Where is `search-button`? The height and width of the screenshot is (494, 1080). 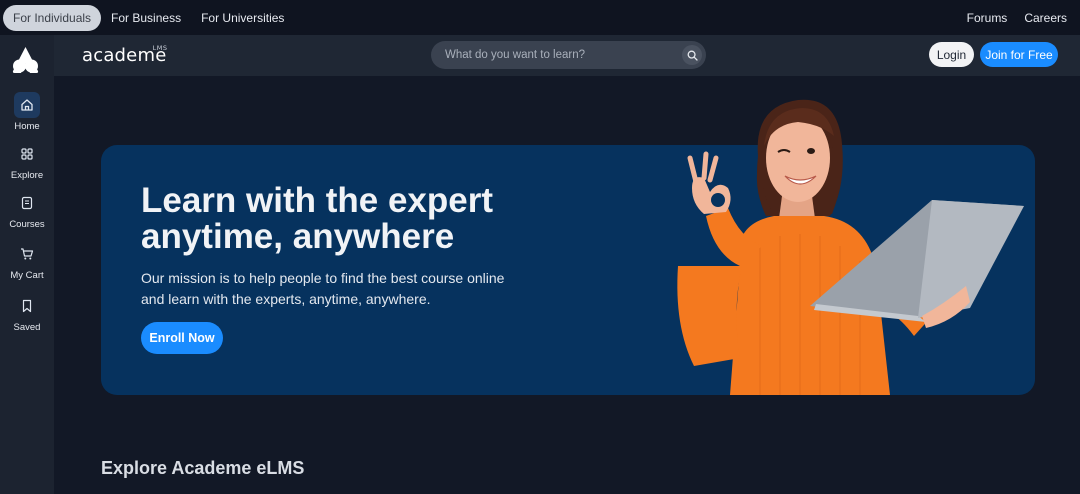
search-button is located at coordinates (692, 55).